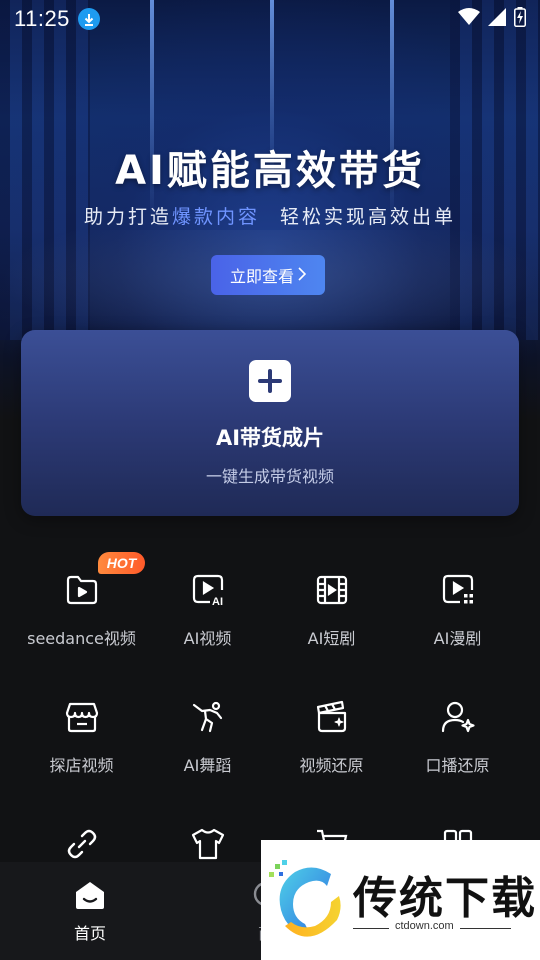 This screenshot has height=960, width=540. I want to click on grid-item-label: 探店视频, so click(81, 765).